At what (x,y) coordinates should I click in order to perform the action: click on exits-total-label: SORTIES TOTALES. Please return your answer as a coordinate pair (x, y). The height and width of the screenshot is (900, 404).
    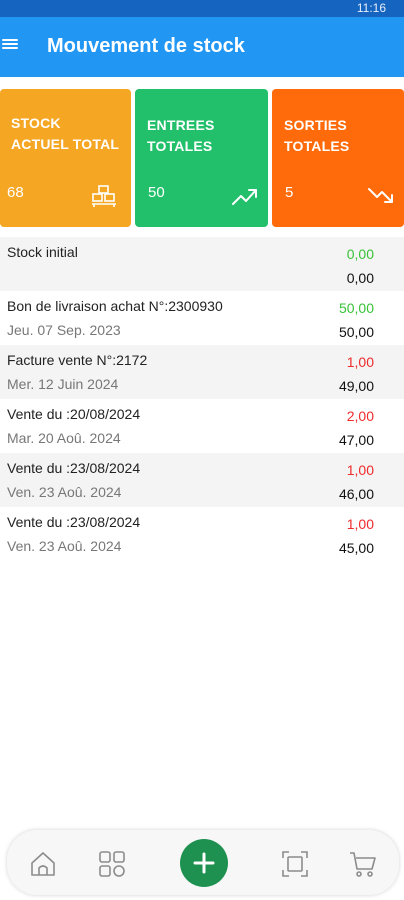
    Looking at the image, I should click on (317, 135).